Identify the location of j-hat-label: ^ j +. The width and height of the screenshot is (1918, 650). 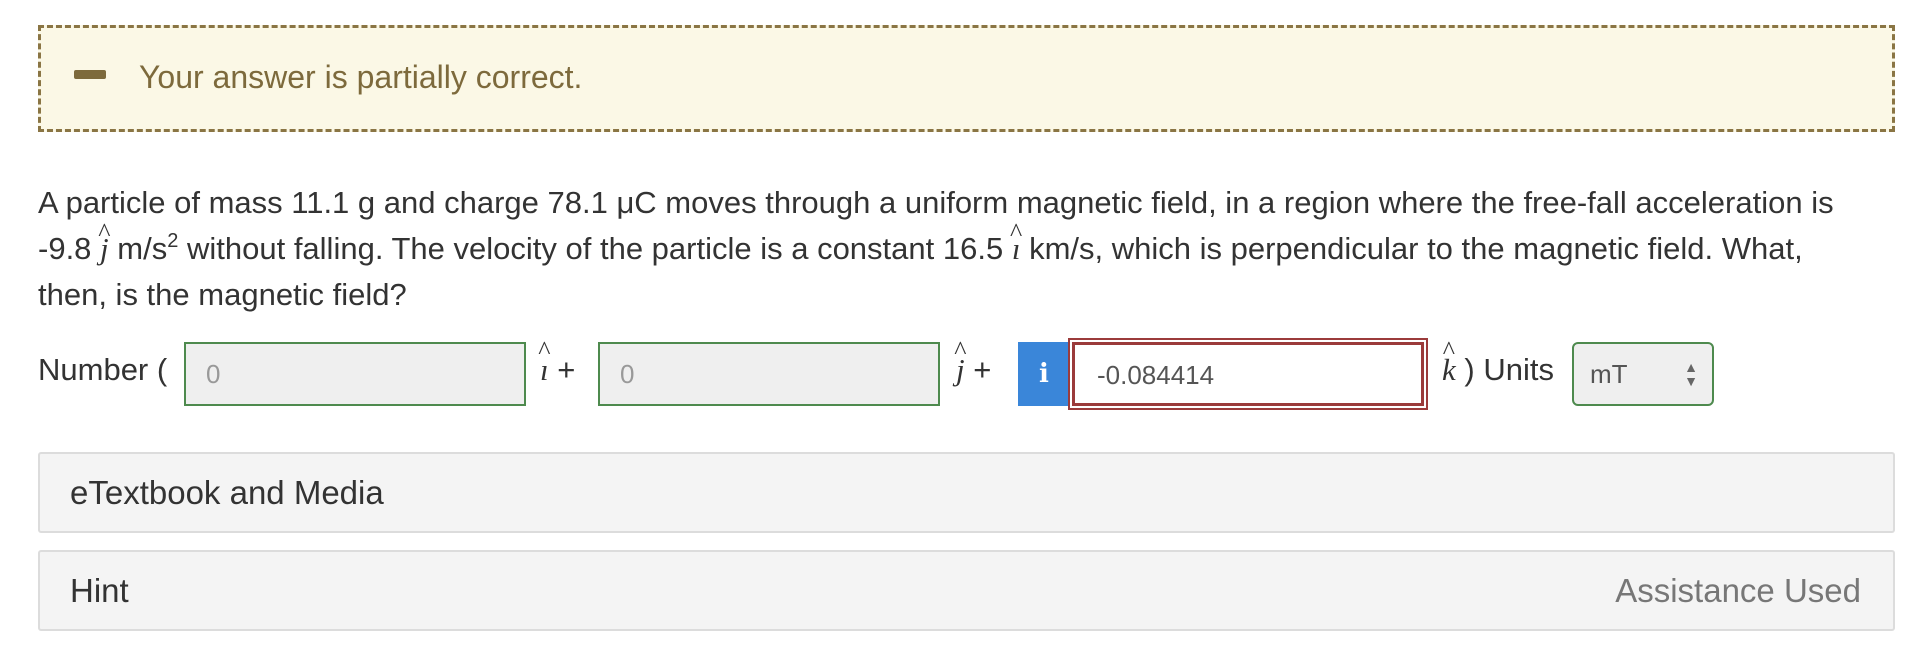
(973, 361).